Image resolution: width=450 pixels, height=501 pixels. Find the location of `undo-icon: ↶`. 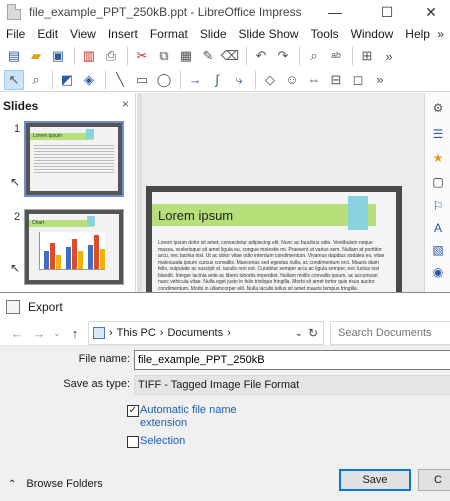

undo-icon: ↶ is located at coordinates (261, 56).